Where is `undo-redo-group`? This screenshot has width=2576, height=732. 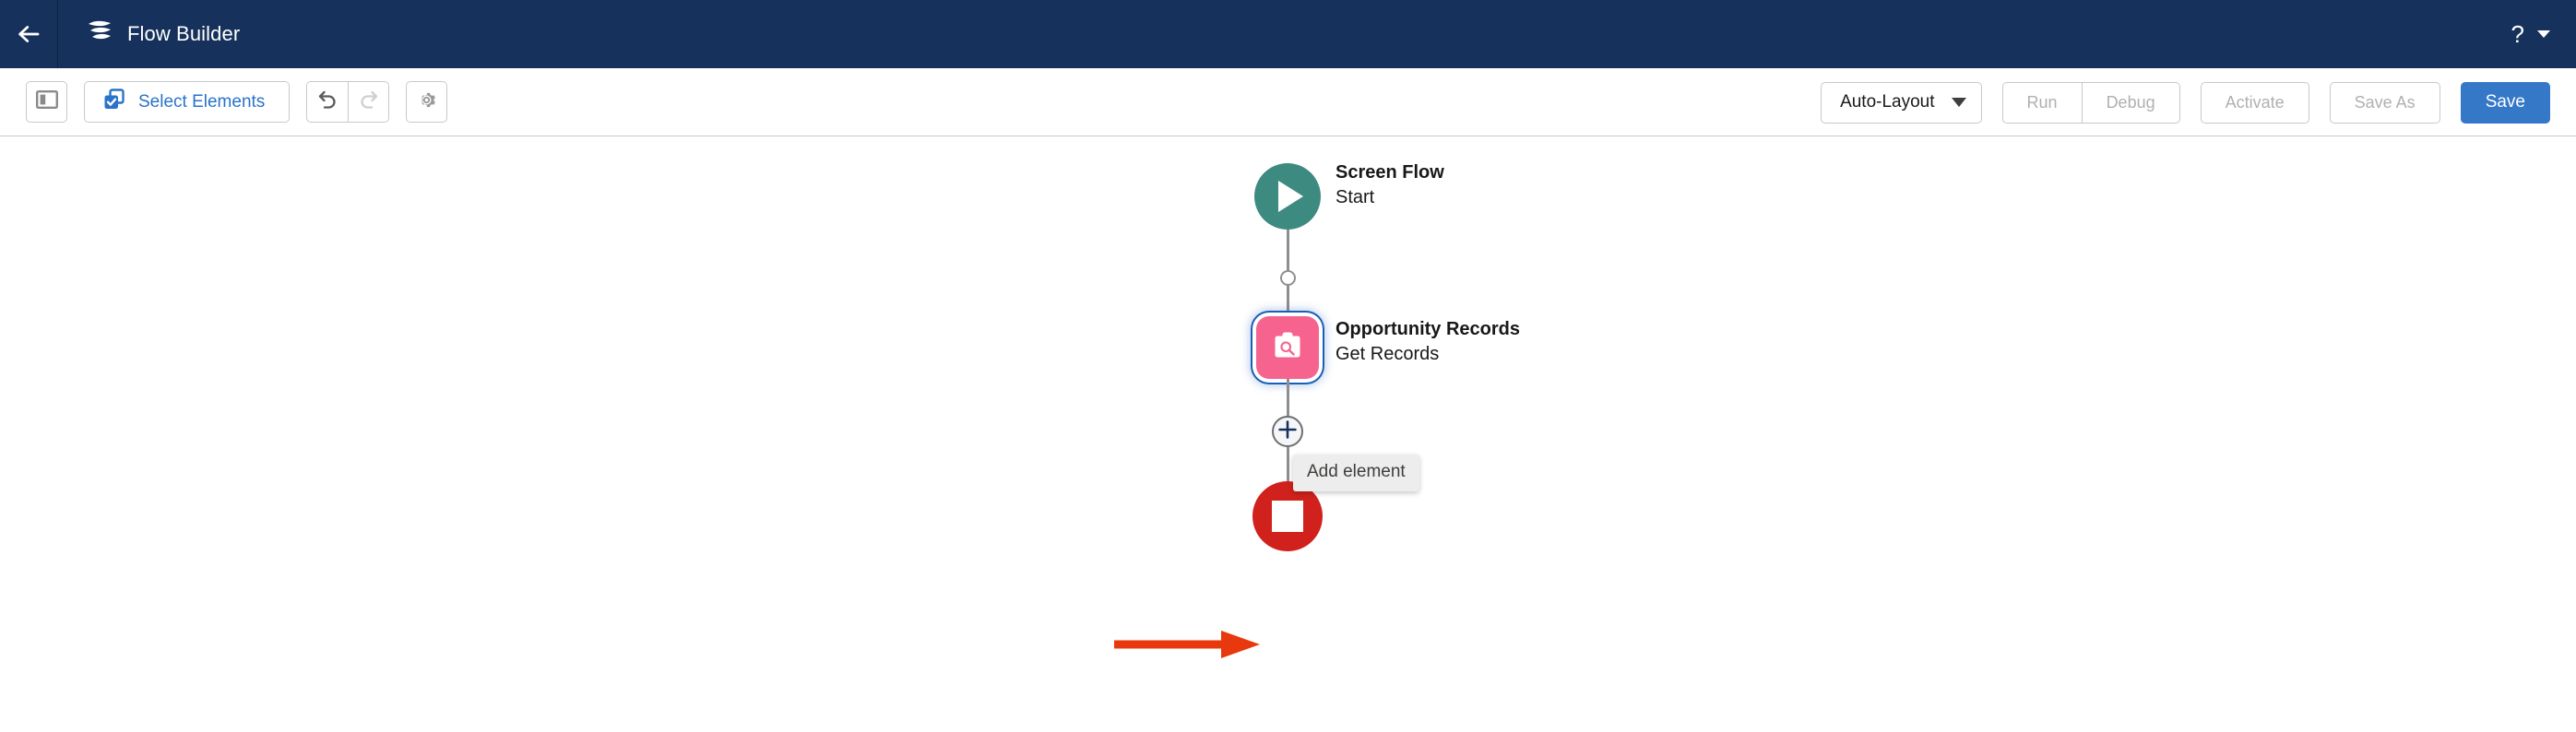 undo-redo-group is located at coordinates (348, 102).